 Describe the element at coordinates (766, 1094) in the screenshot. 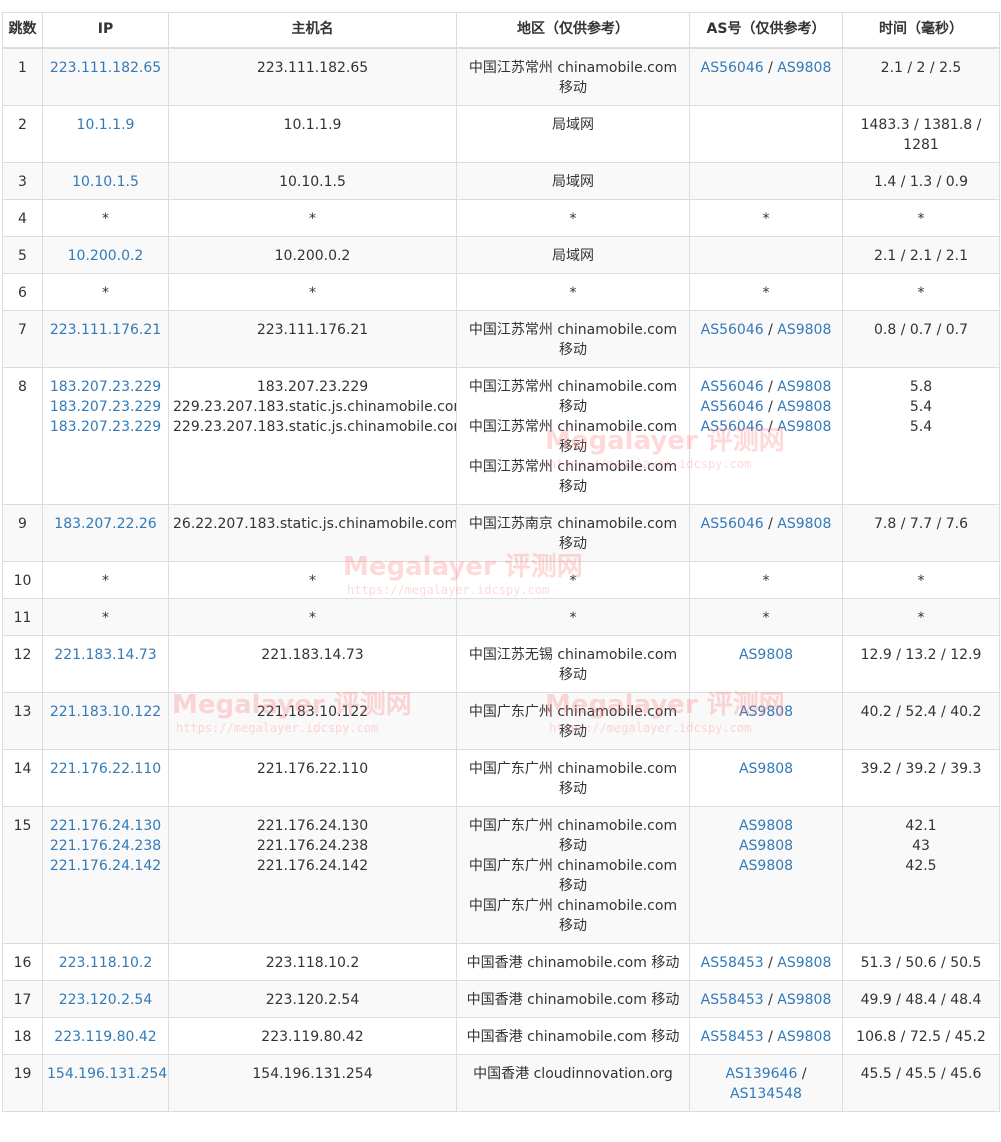

I see `asn-link: AS134548` at that location.